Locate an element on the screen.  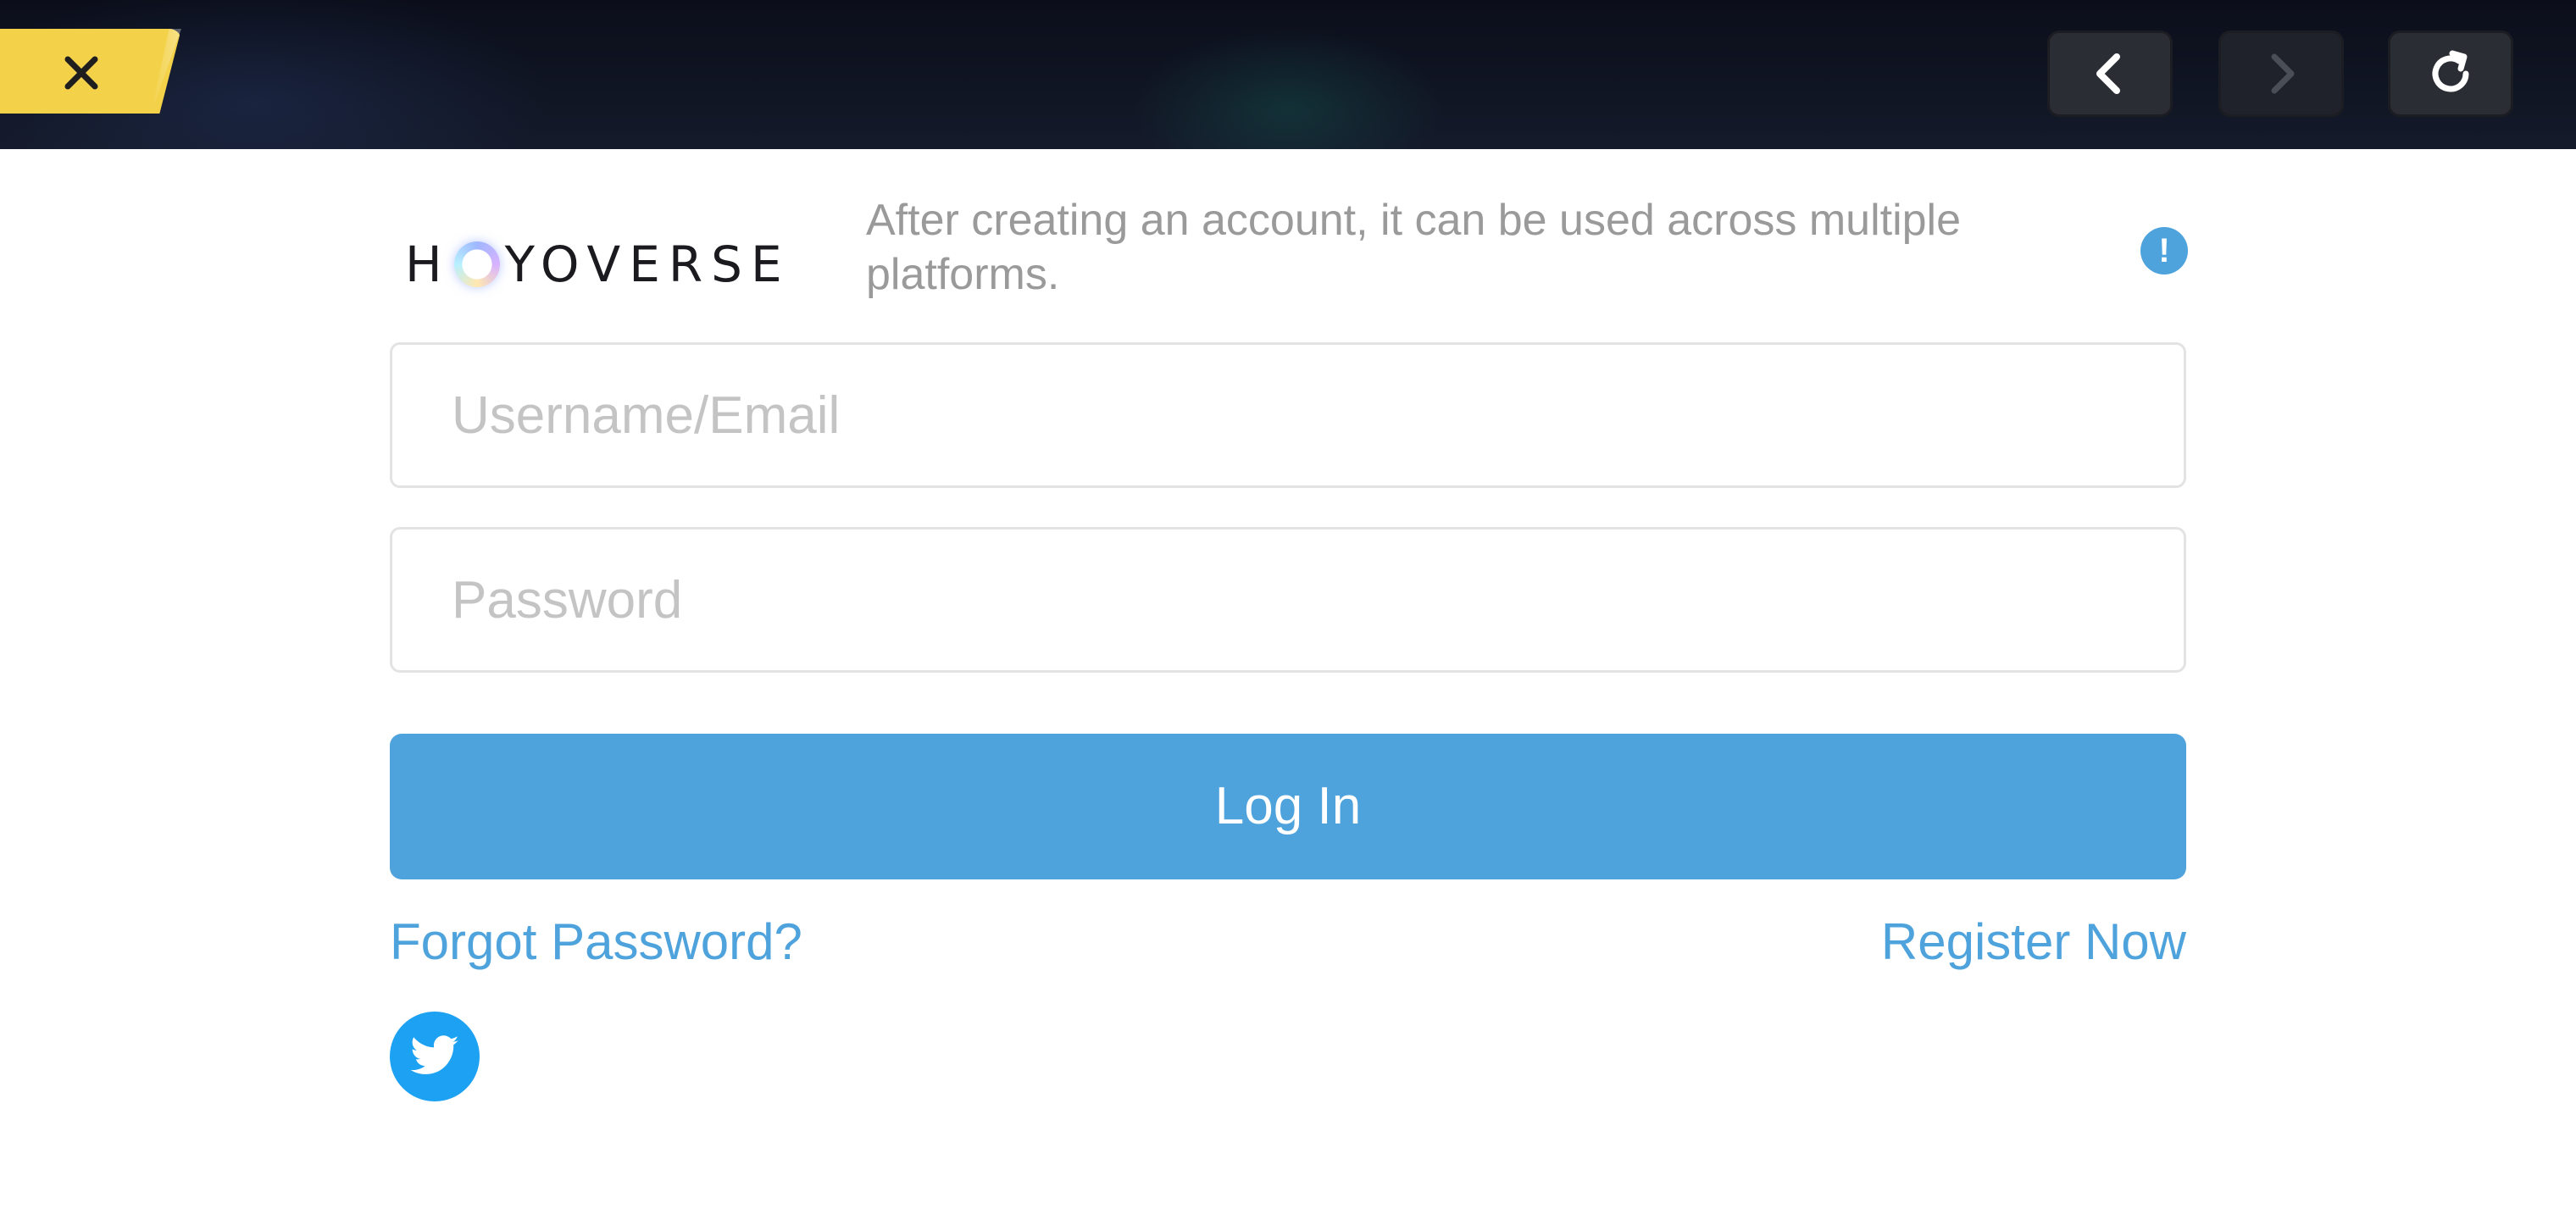
logo-text-start: H is located at coordinates (428, 264).